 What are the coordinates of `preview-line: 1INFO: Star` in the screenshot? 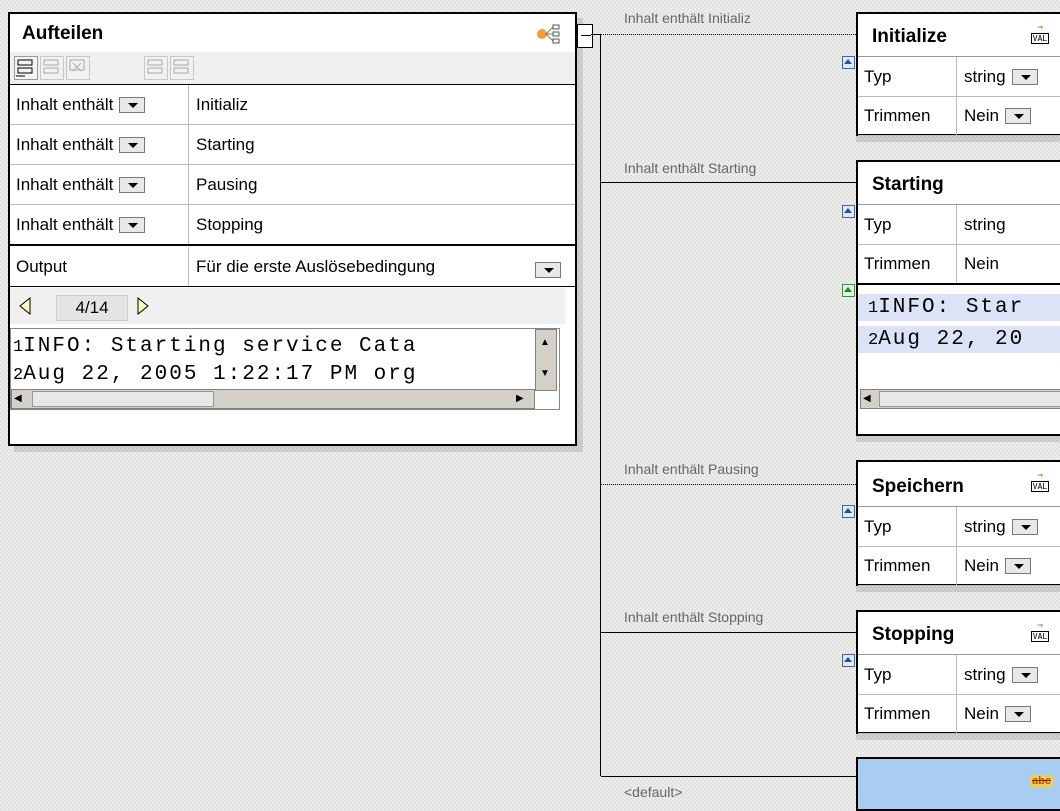 It's located at (959, 307).